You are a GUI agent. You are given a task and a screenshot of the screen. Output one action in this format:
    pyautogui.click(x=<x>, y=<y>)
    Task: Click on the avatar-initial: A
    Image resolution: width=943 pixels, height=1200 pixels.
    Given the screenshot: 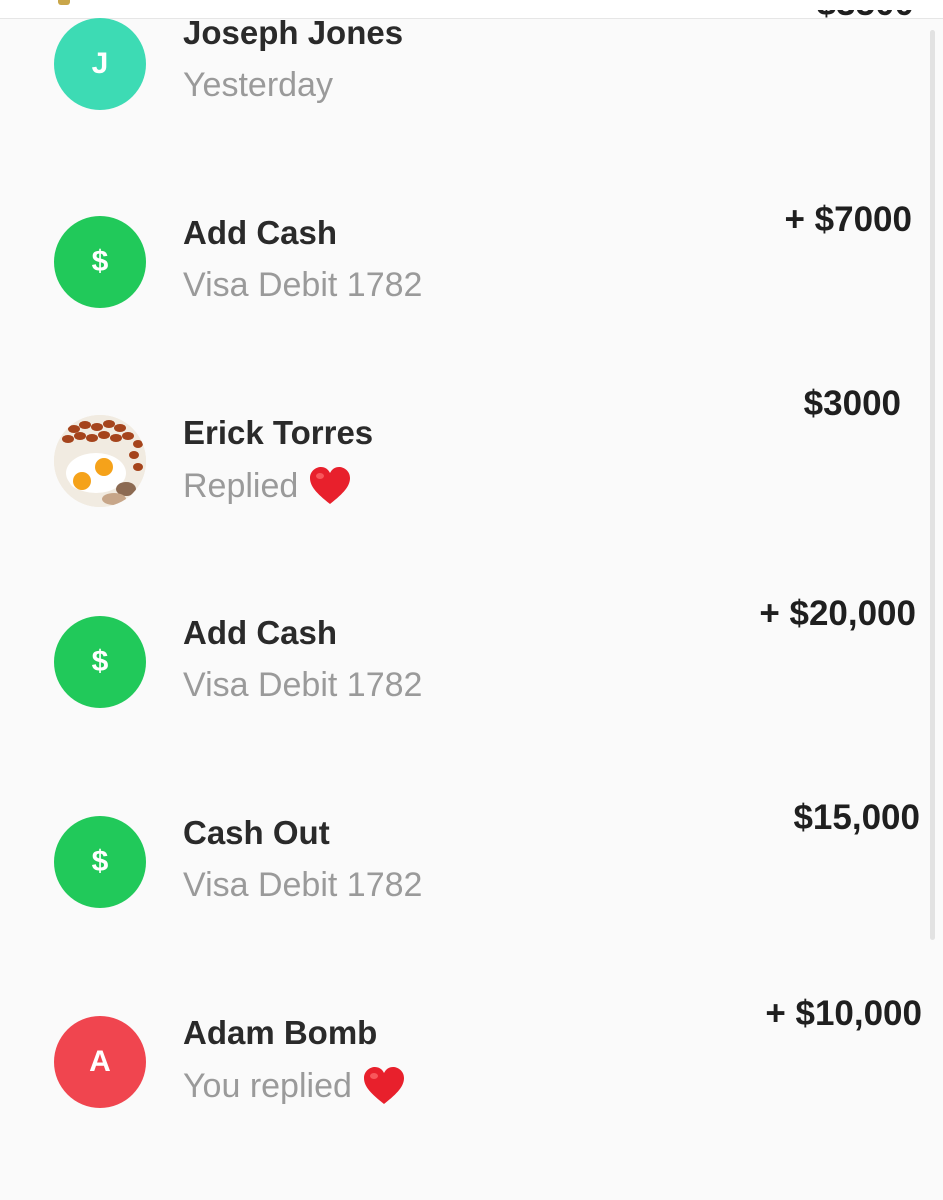 What is the action you would take?
    pyautogui.click(x=100, y=1061)
    